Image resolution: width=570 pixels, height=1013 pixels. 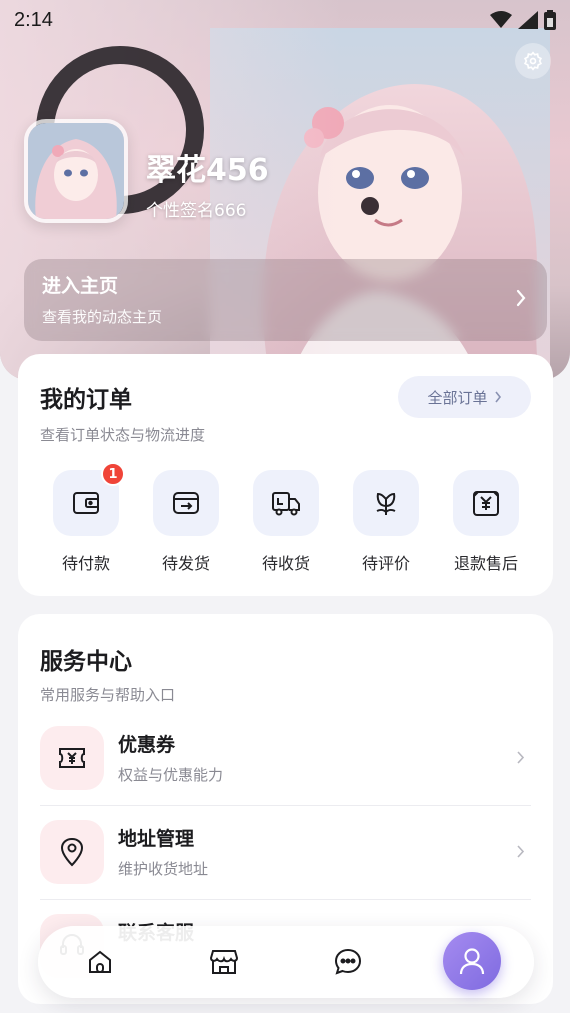 I want to click on flower-icon, so click(x=386, y=503).